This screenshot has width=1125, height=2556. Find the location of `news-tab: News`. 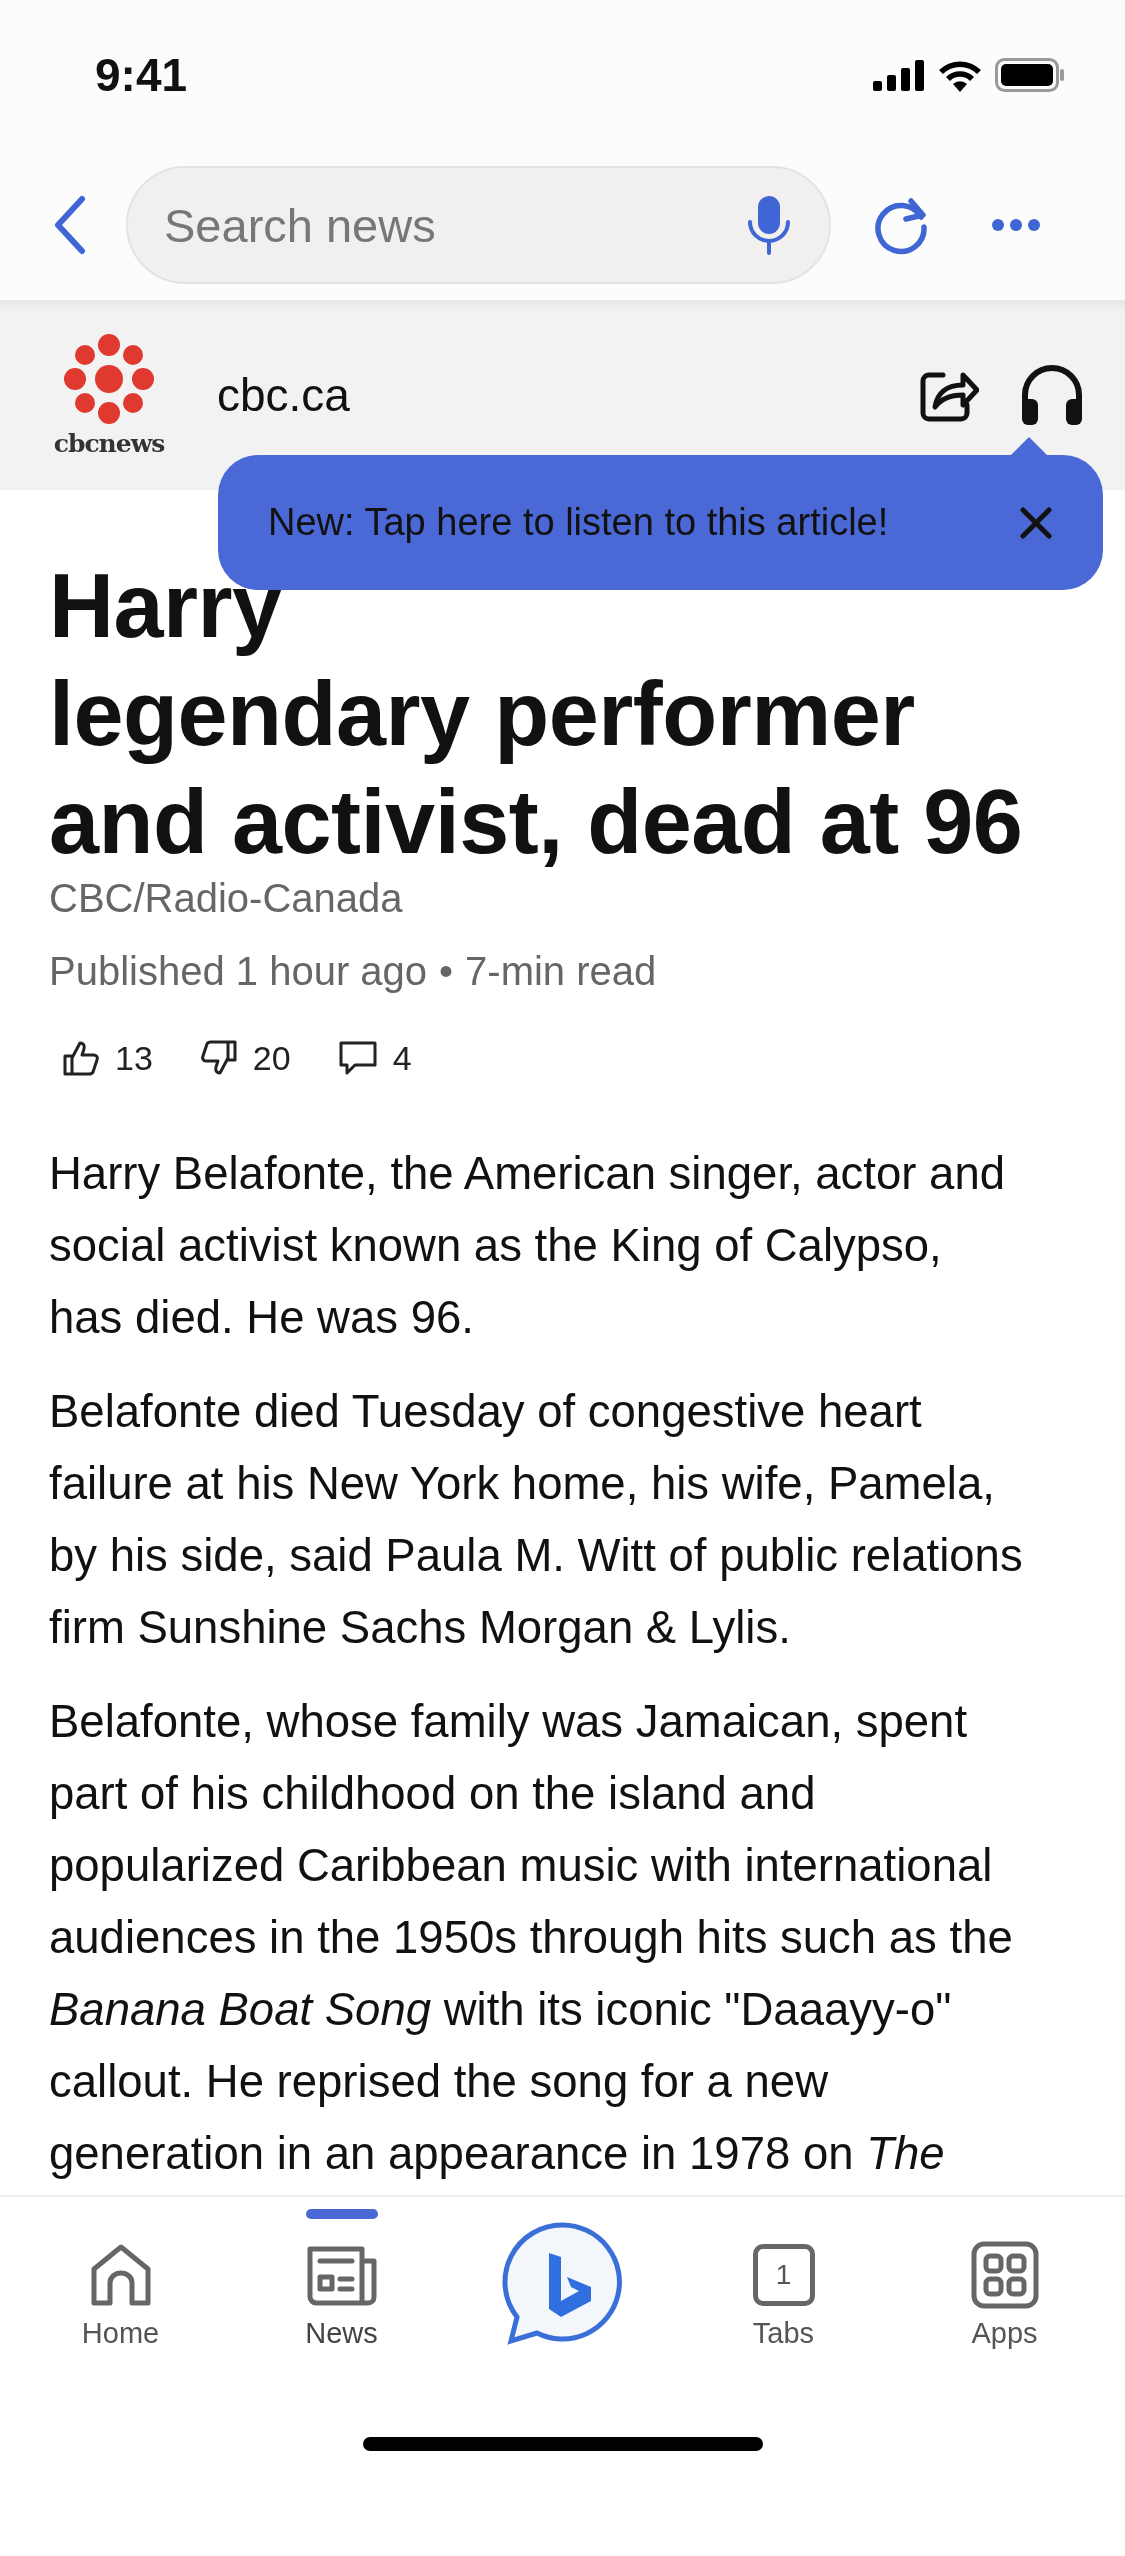

news-tab: News is located at coordinates (341, 2273).